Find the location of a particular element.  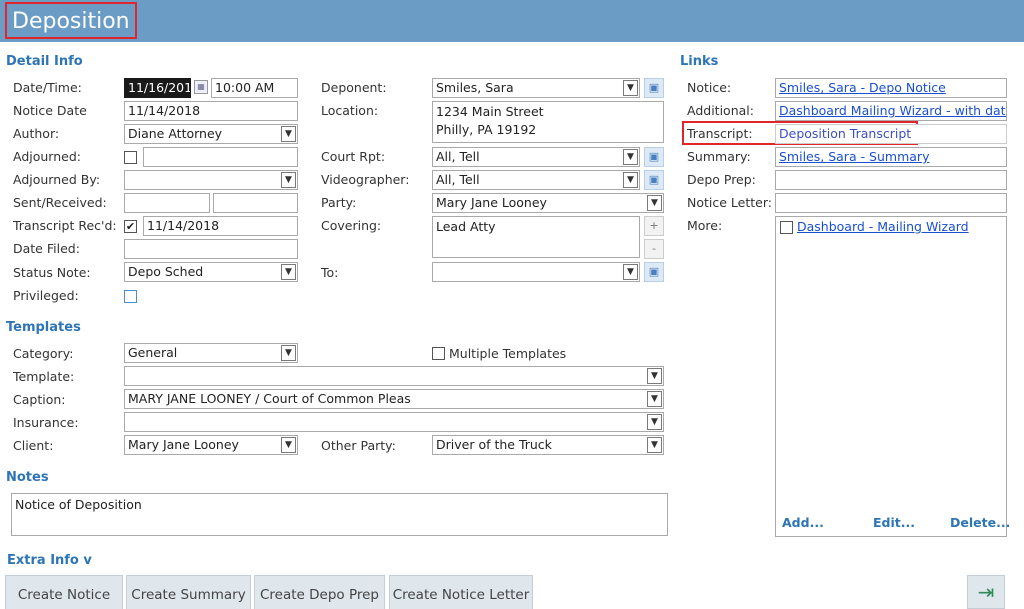

transcript-link: Deposition Transcript is located at coordinates (845, 133).